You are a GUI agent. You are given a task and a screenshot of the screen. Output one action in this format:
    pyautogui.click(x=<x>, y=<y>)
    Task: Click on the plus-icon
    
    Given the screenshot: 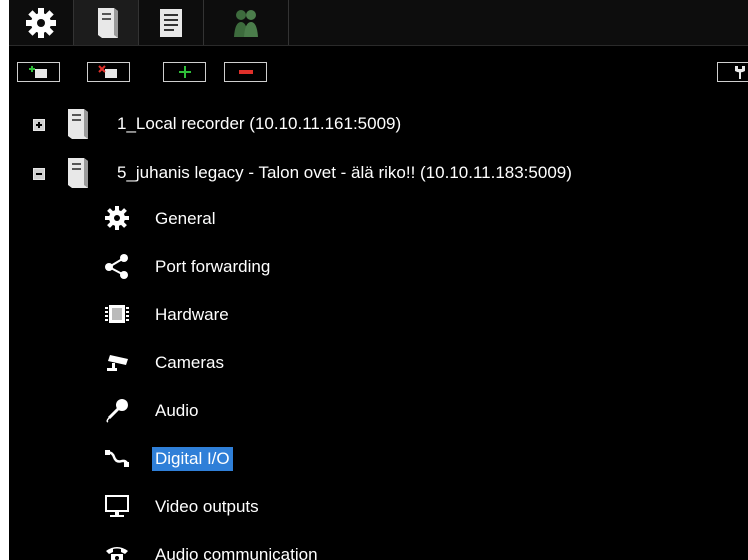 What is the action you would take?
    pyautogui.click(x=184, y=72)
    